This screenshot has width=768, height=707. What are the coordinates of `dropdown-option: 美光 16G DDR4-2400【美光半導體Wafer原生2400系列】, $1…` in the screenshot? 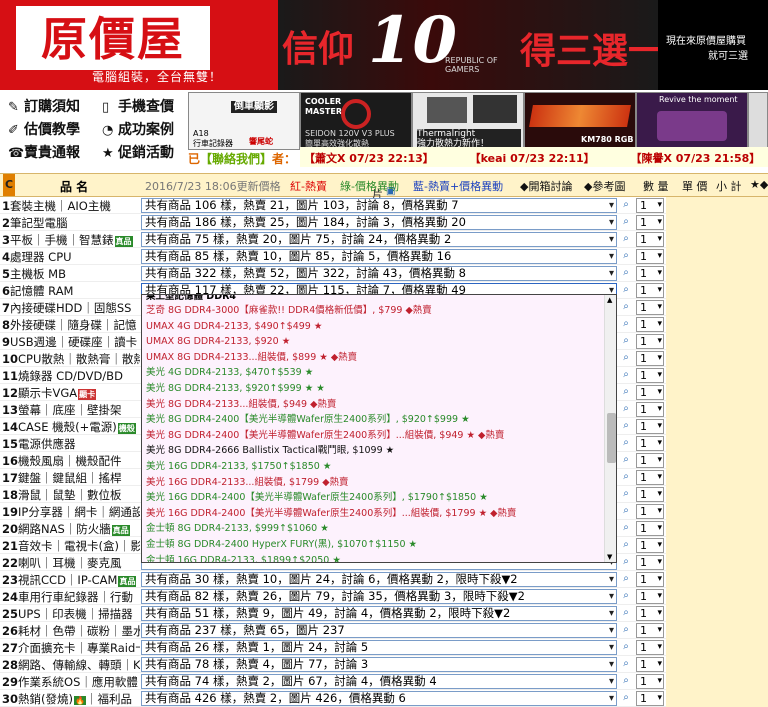 It's located at (373, 498).